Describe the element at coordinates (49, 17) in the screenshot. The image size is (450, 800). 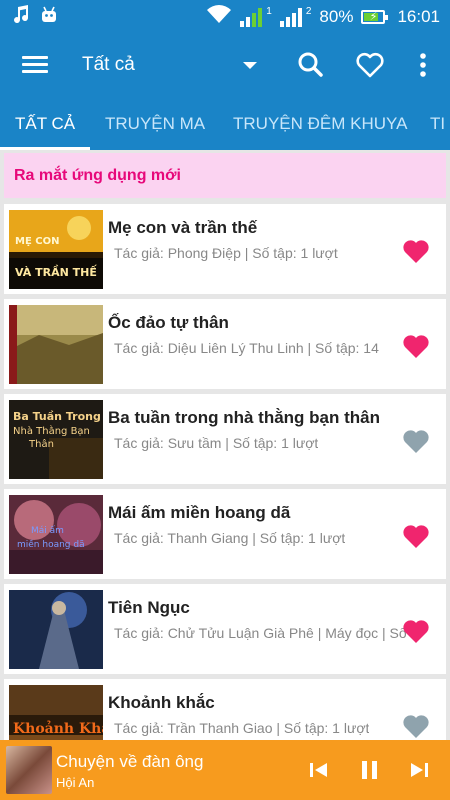
I see `android-icon` at that location.